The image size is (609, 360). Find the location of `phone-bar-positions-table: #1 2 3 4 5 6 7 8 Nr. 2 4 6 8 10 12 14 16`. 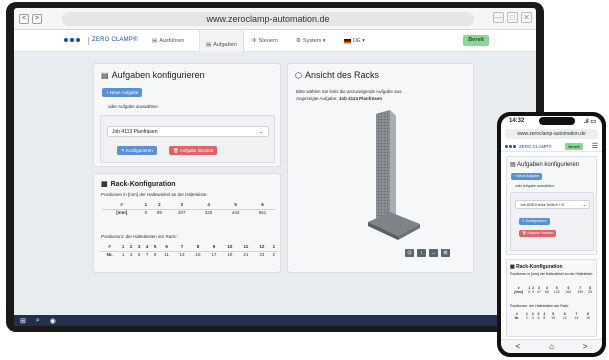

phone-bar-positions-table: #1 2 3 4 5 6 7 8 Nr. 2 4 6 8 10 12 14 16 is located at coordinates (552, 316).